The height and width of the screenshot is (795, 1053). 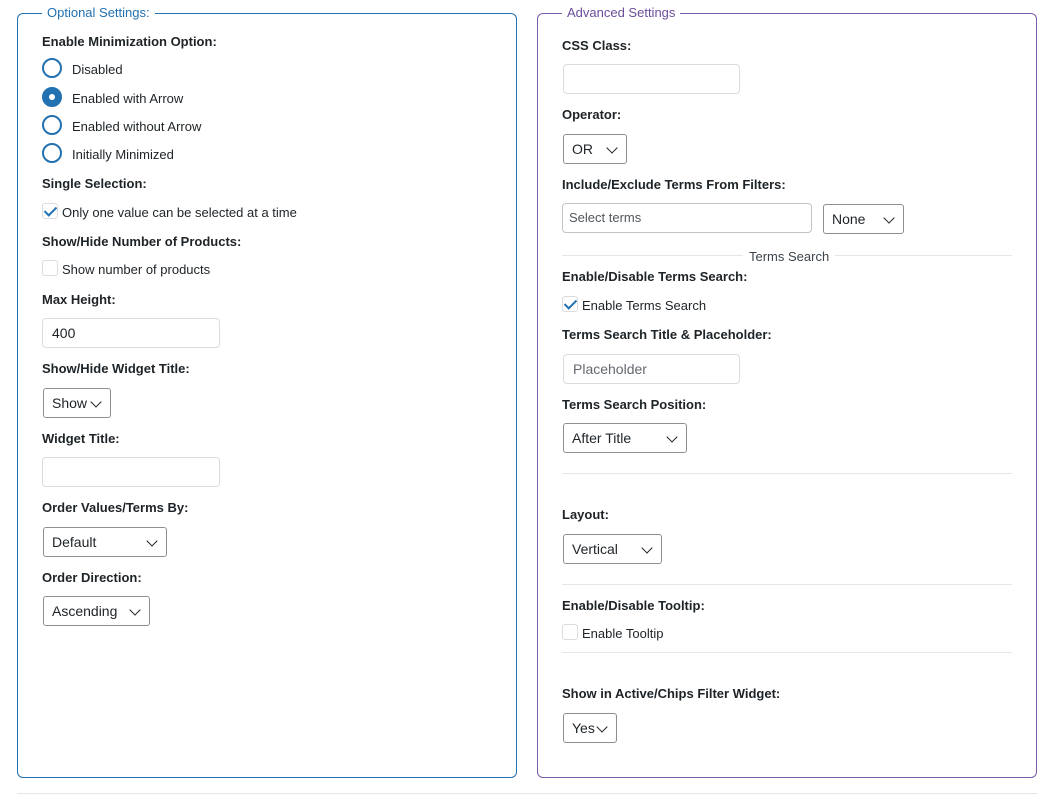 I want to click on chips-value: Yes, so click(x=583, y=728).